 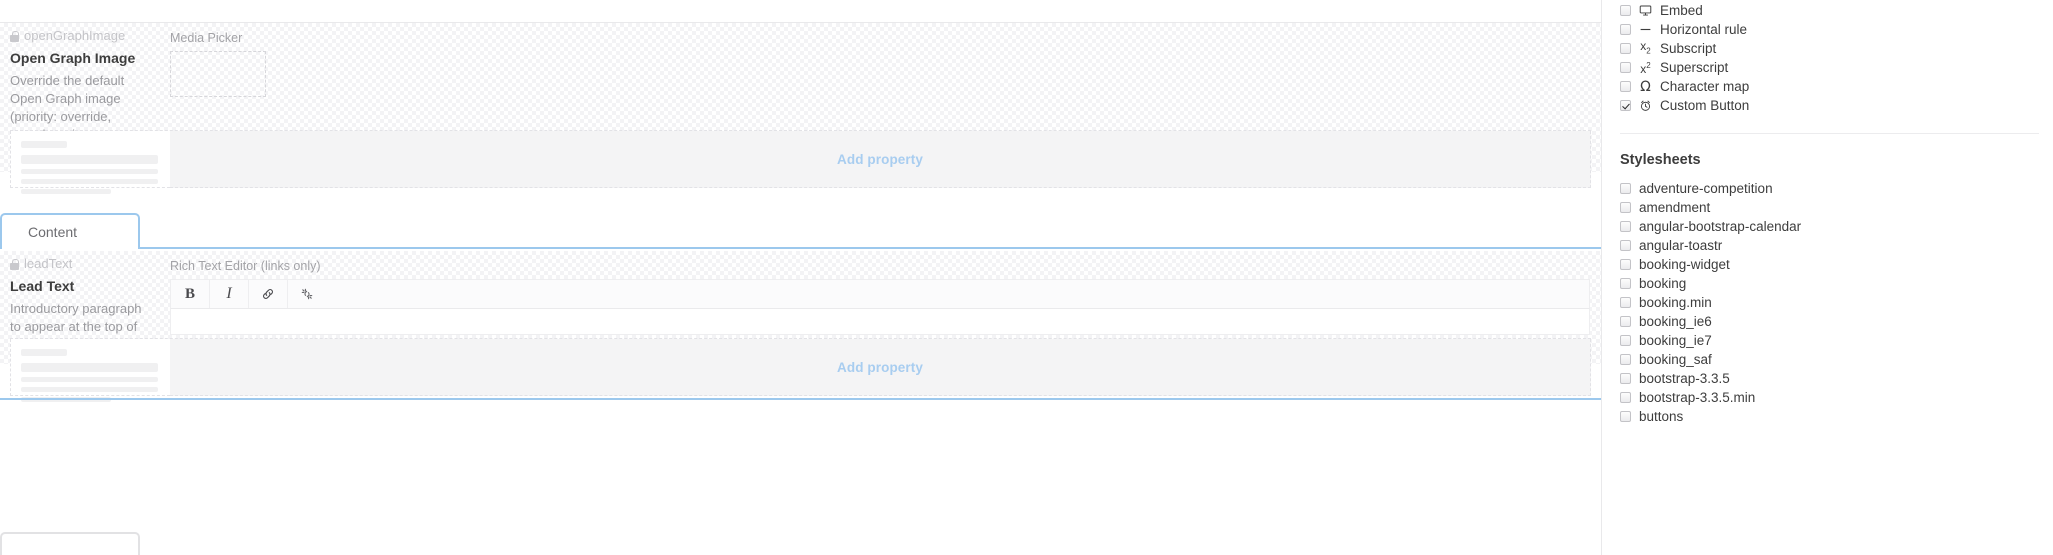 I want to click on stylesheet-item: bootstrap-3.3.5.min, so click(x=1827, y=397).